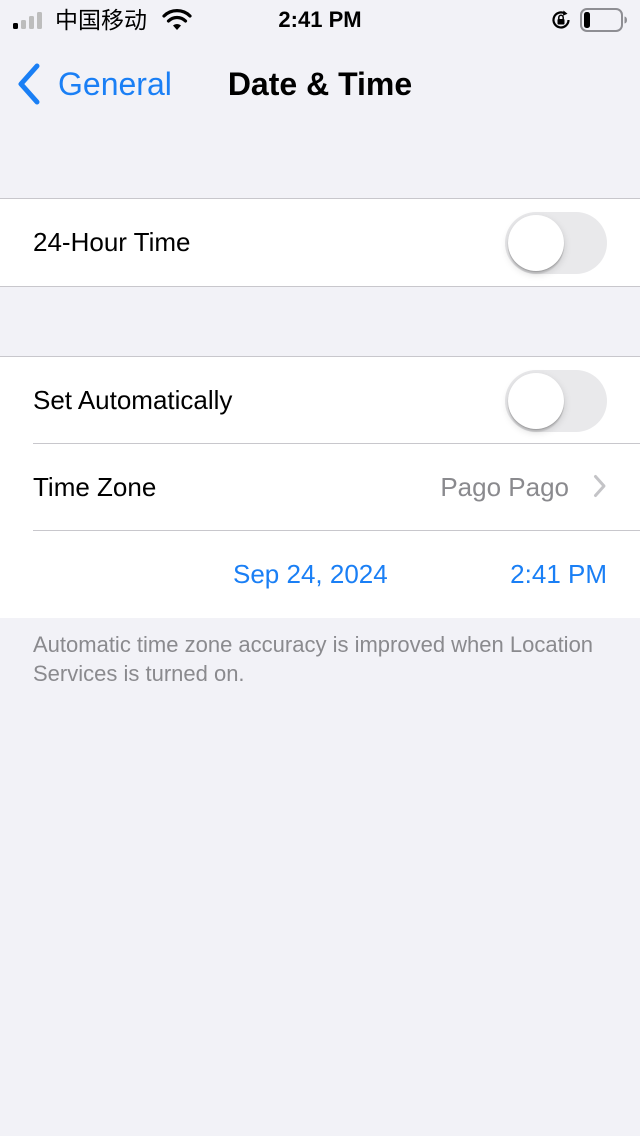 Image resolution: width=640 pixels, height=1136 pixels. What do you see at coordinates (561, 19) in the screenshot?
I see `lock-rotation-icon` at bounding box center [561, 19].